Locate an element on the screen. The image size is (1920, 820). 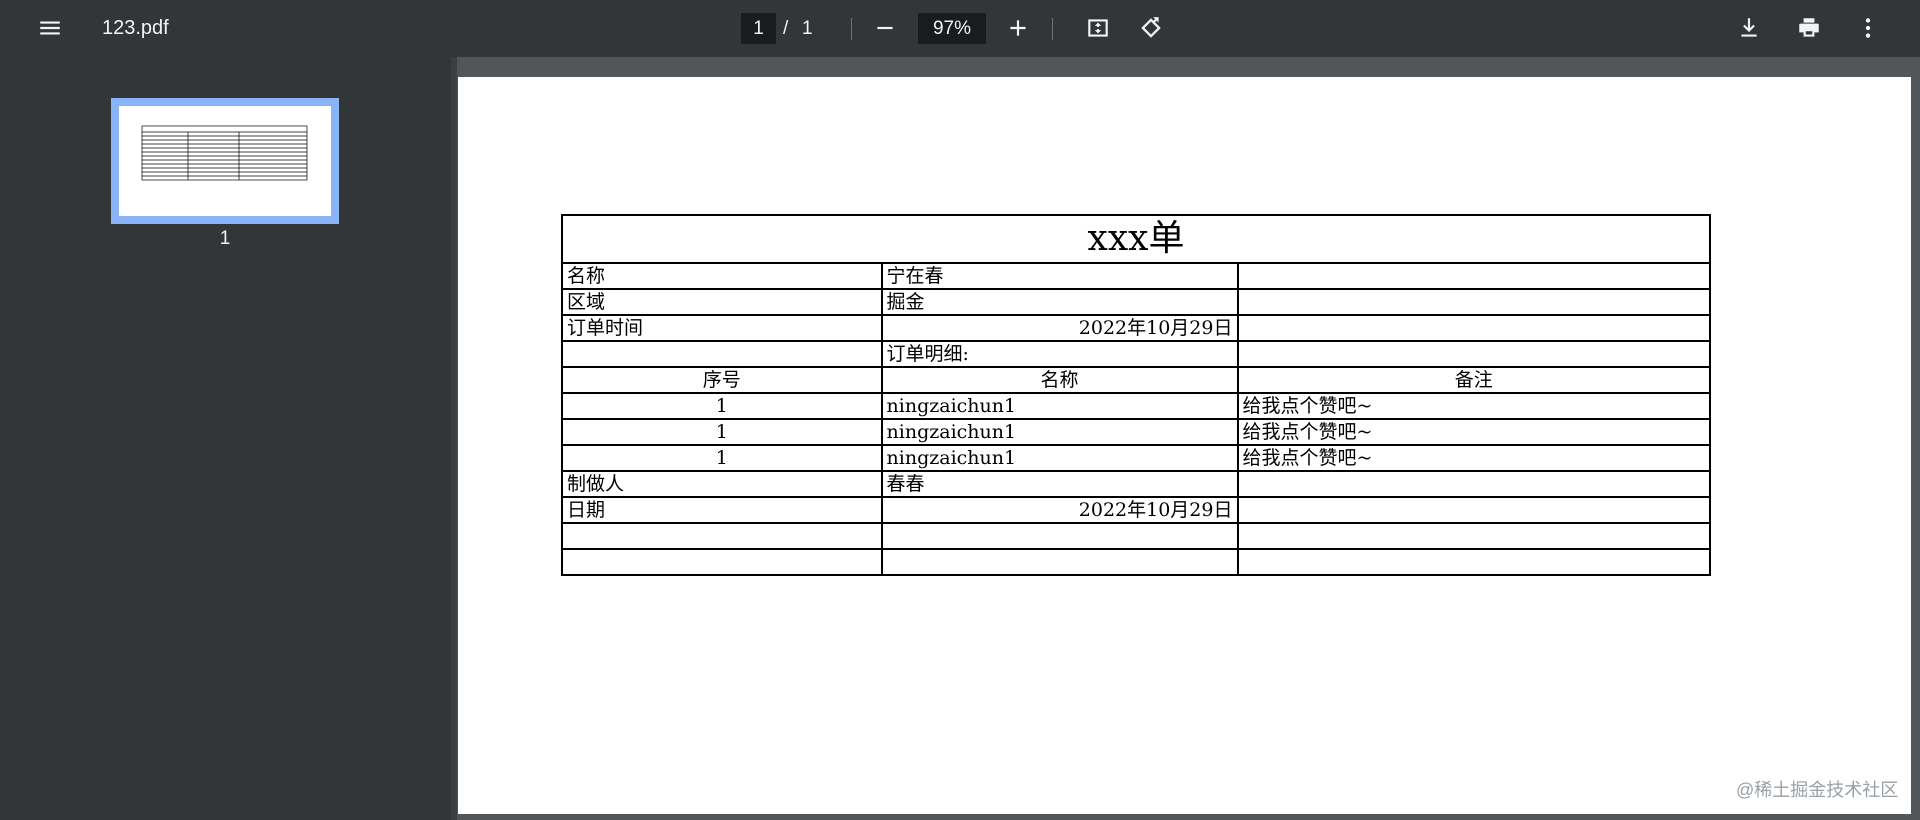
table-cell: 订单明细: is located at coordinates (1059, 354).